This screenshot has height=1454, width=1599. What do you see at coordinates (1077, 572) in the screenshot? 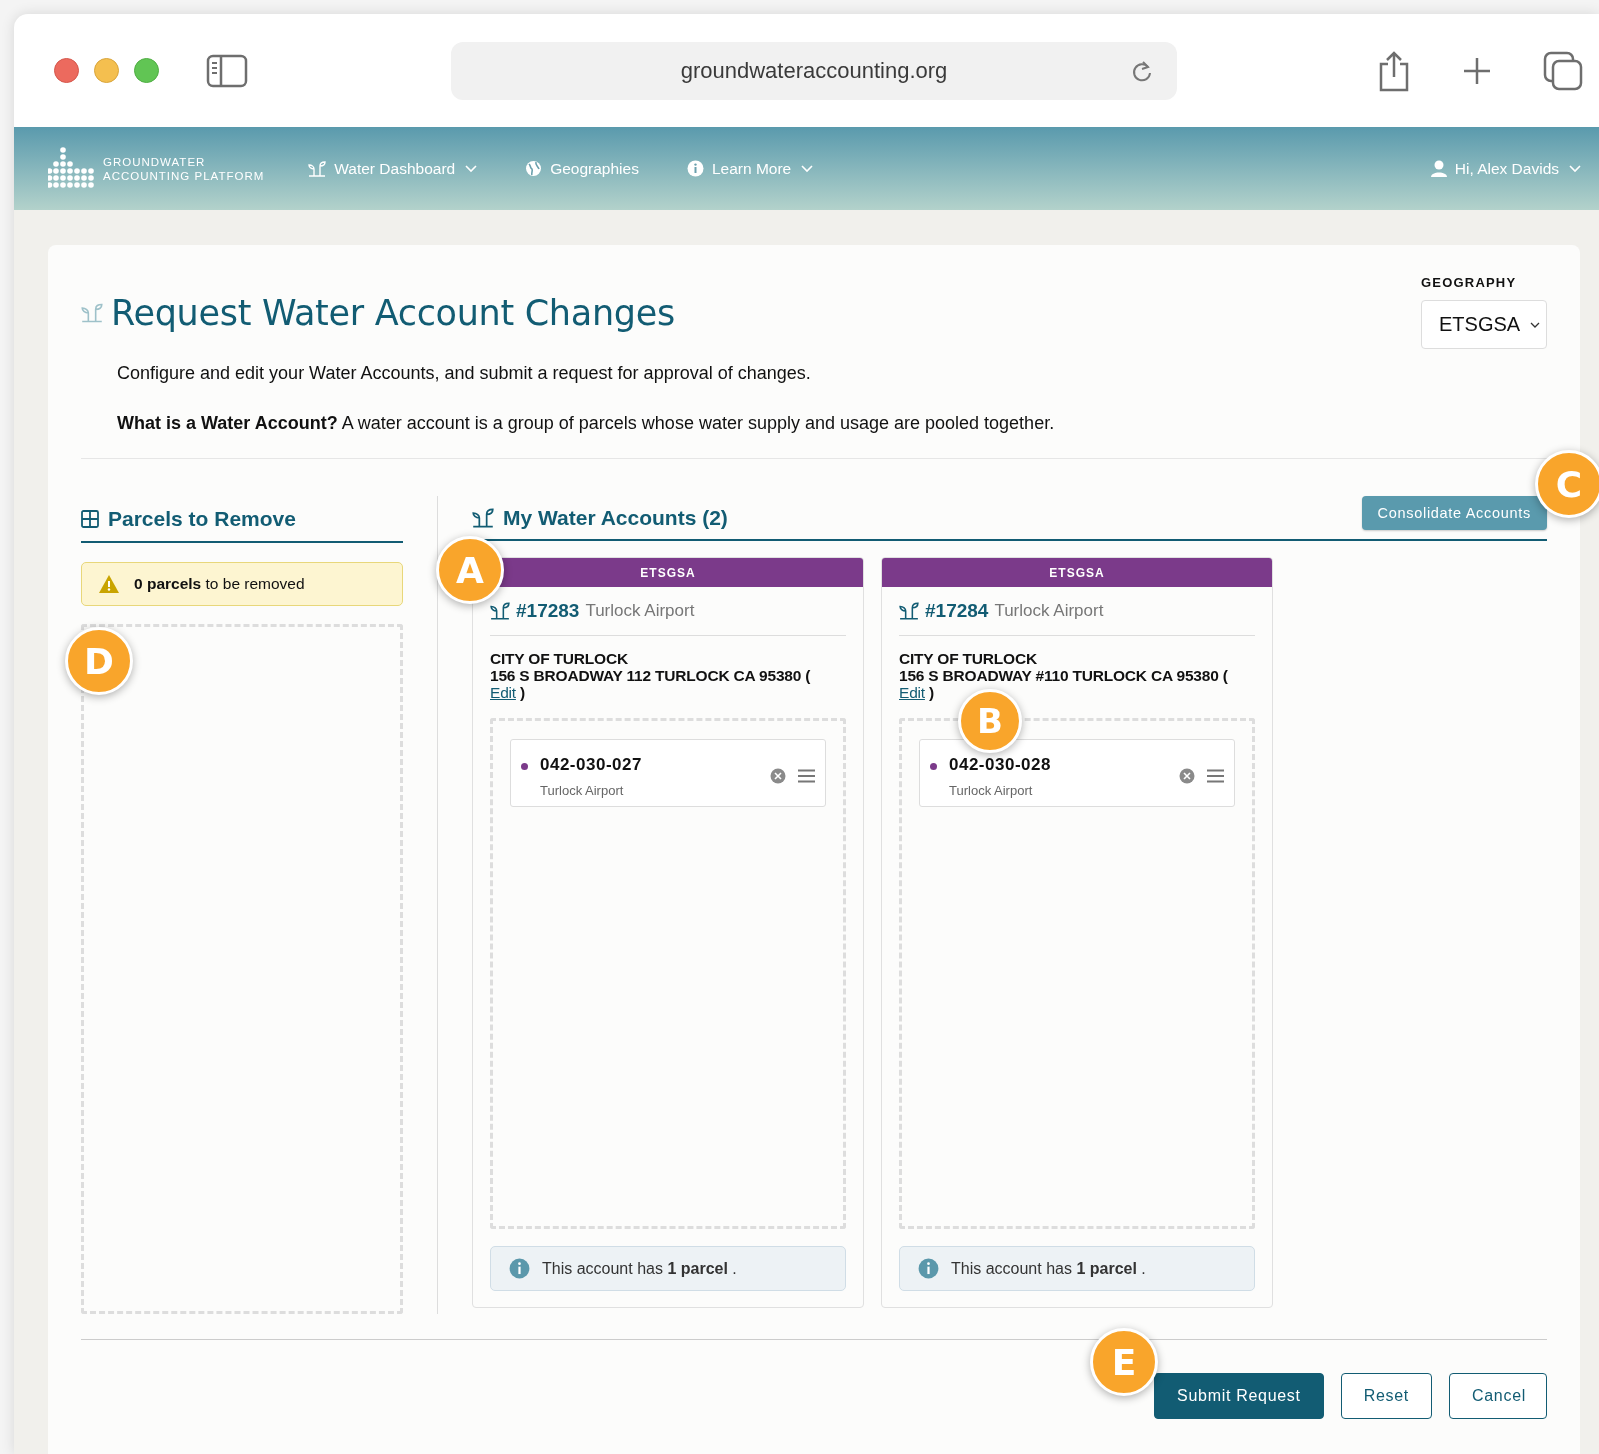
I see `geography-banner: ETSGSA` at bounding box center [1077, 572].